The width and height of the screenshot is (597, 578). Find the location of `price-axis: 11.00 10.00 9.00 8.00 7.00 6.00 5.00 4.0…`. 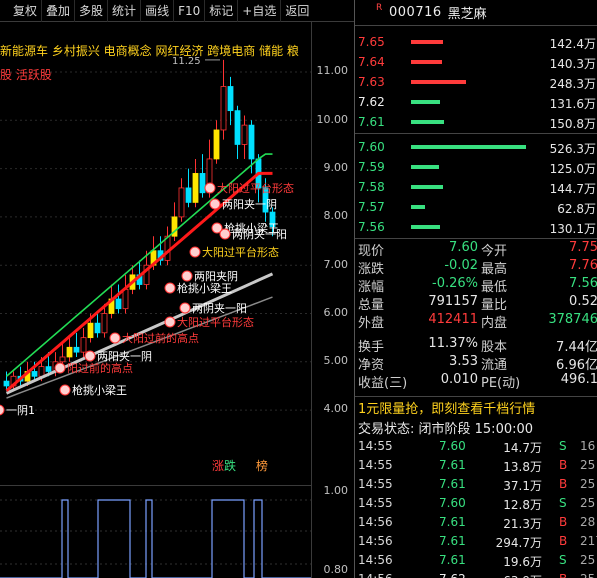

price-axis: 11.00 10.00 9.00 8.00 7.00 6.00 5.00 4.0… is located at coordinates (332, 300).